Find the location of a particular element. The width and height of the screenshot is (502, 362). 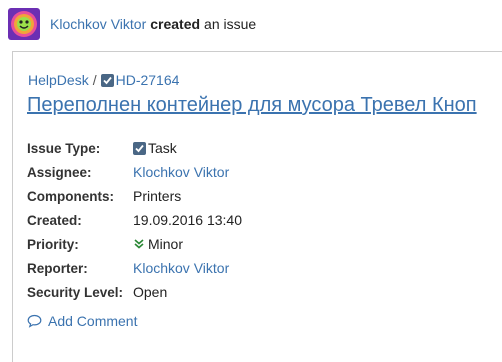

reporter-link: Klochkov Viktor is located at coordinates (181, 268).